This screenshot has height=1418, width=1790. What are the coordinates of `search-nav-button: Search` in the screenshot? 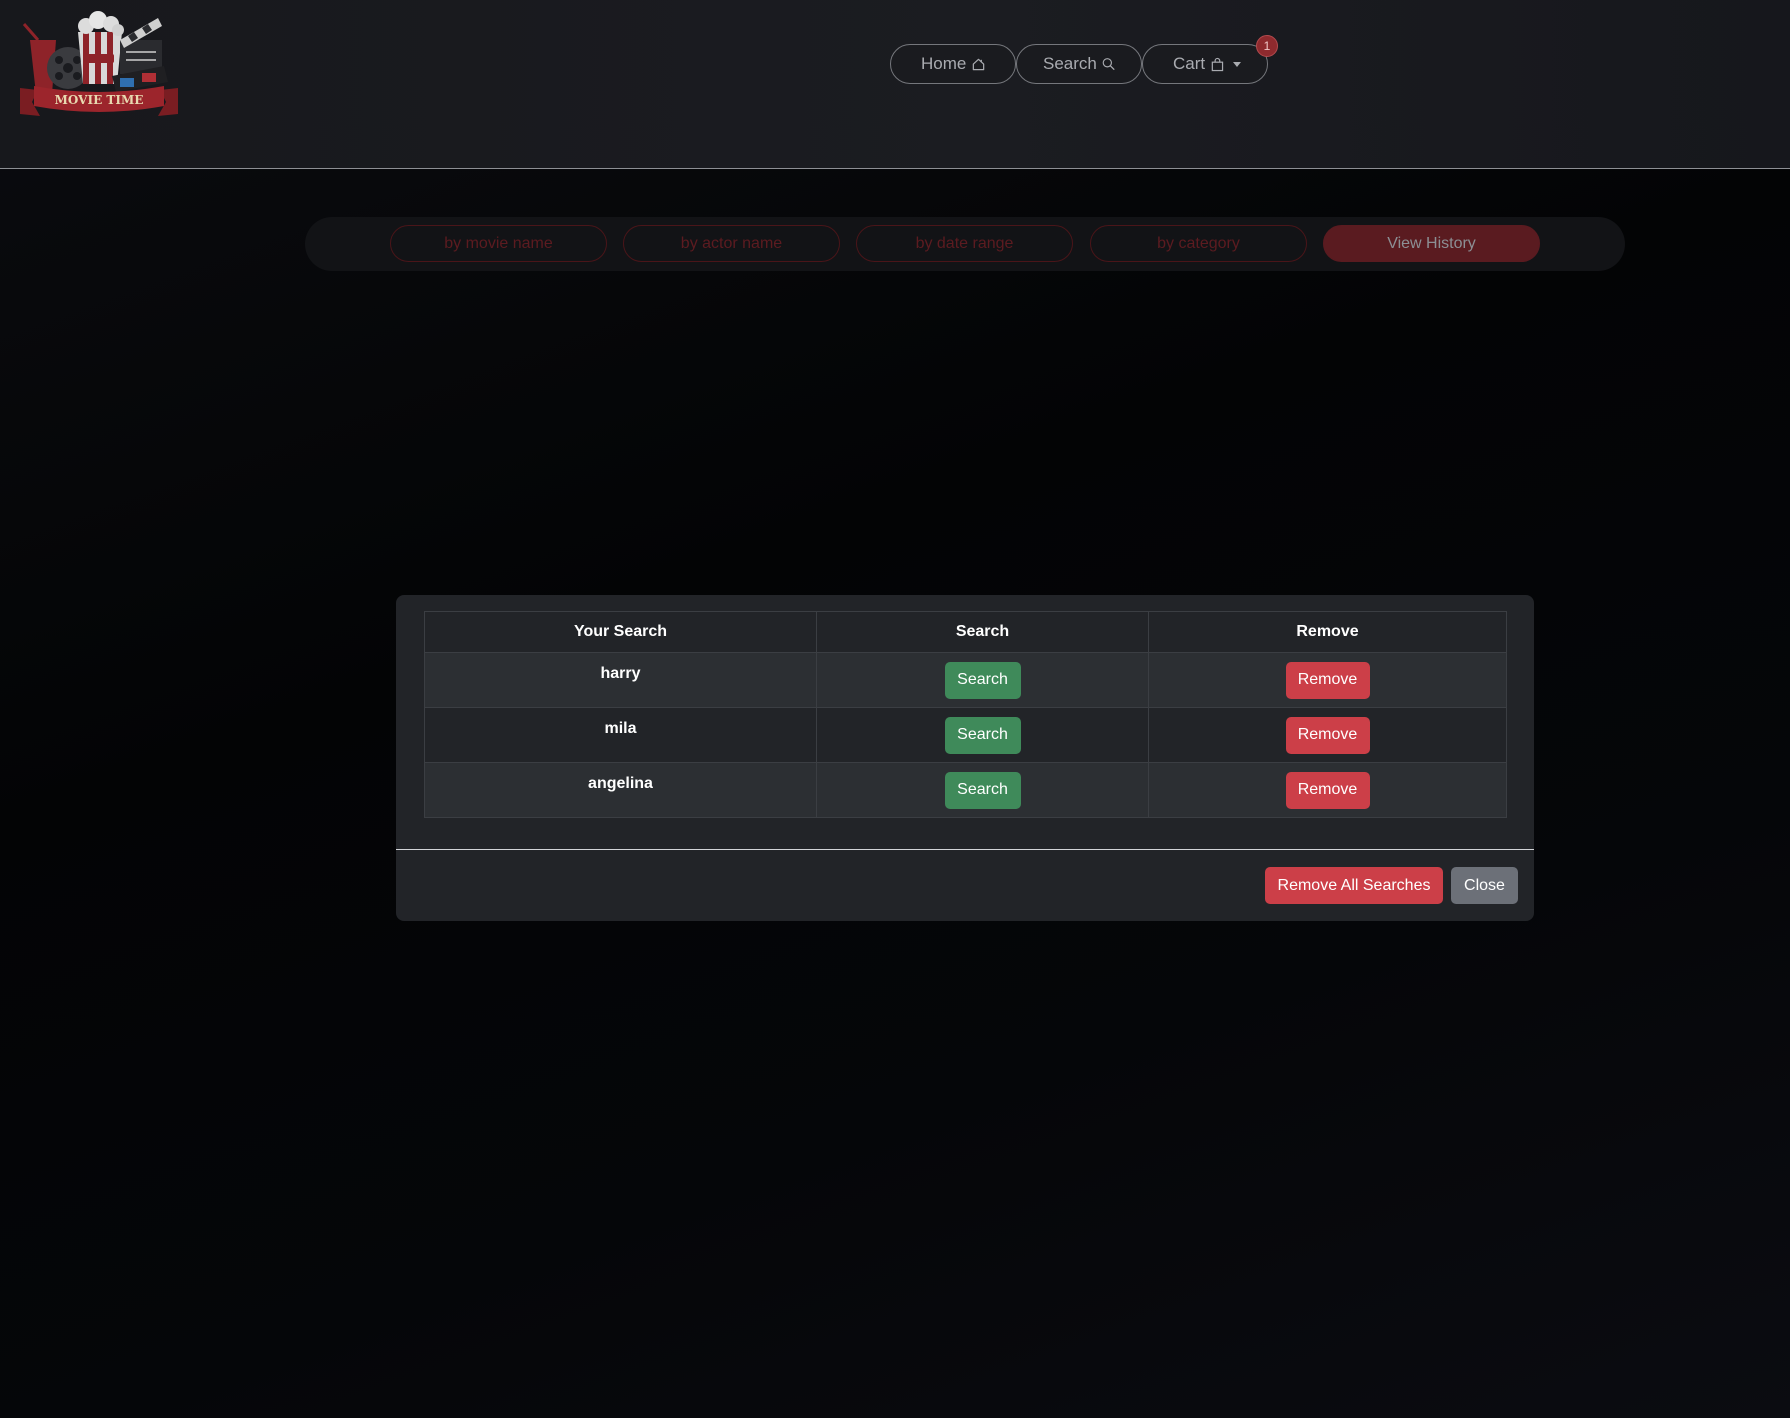 It's located at (1079, 64).